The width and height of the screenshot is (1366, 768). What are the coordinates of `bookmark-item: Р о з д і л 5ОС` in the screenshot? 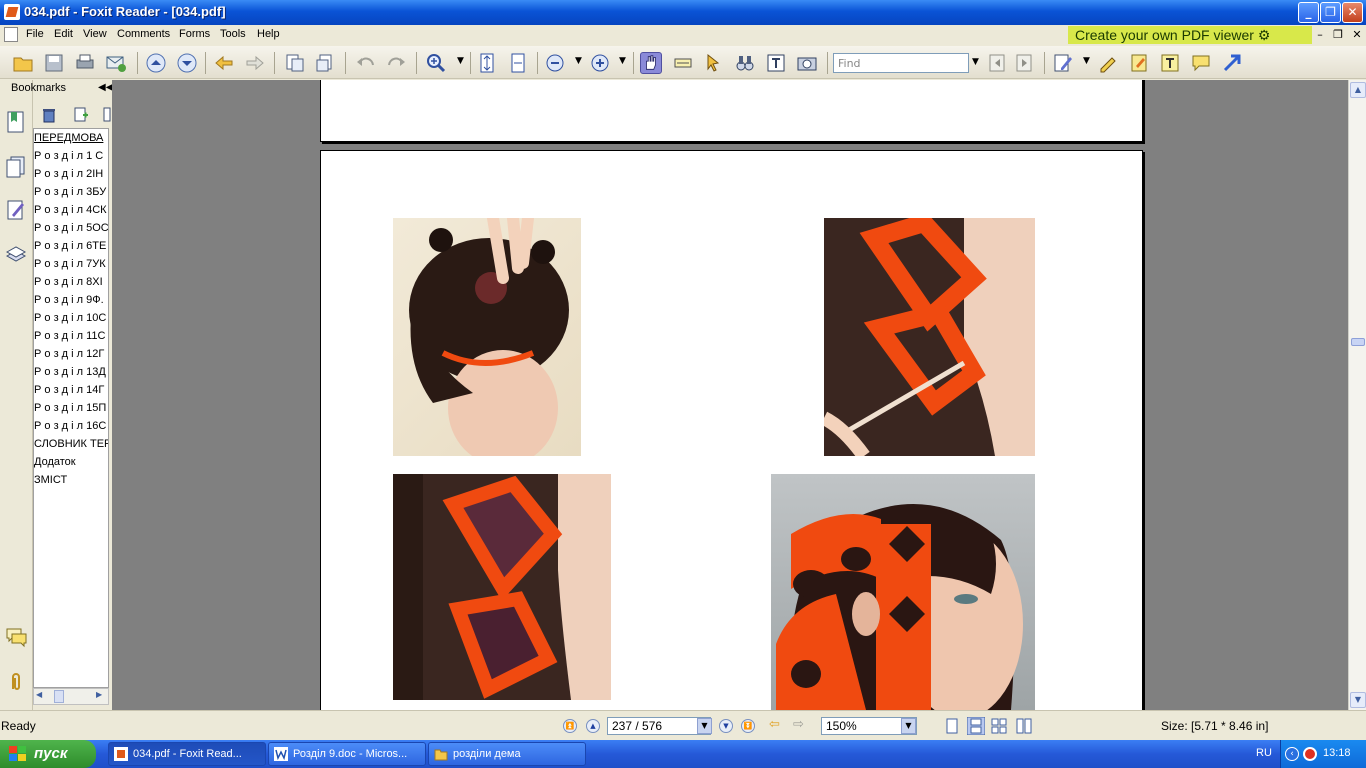 It's located at (71, 228).